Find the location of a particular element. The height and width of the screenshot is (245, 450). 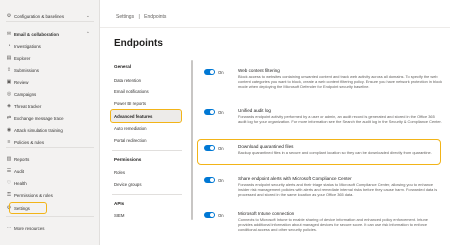

subnav-item: SIEM is located at coordinates (119, 215).